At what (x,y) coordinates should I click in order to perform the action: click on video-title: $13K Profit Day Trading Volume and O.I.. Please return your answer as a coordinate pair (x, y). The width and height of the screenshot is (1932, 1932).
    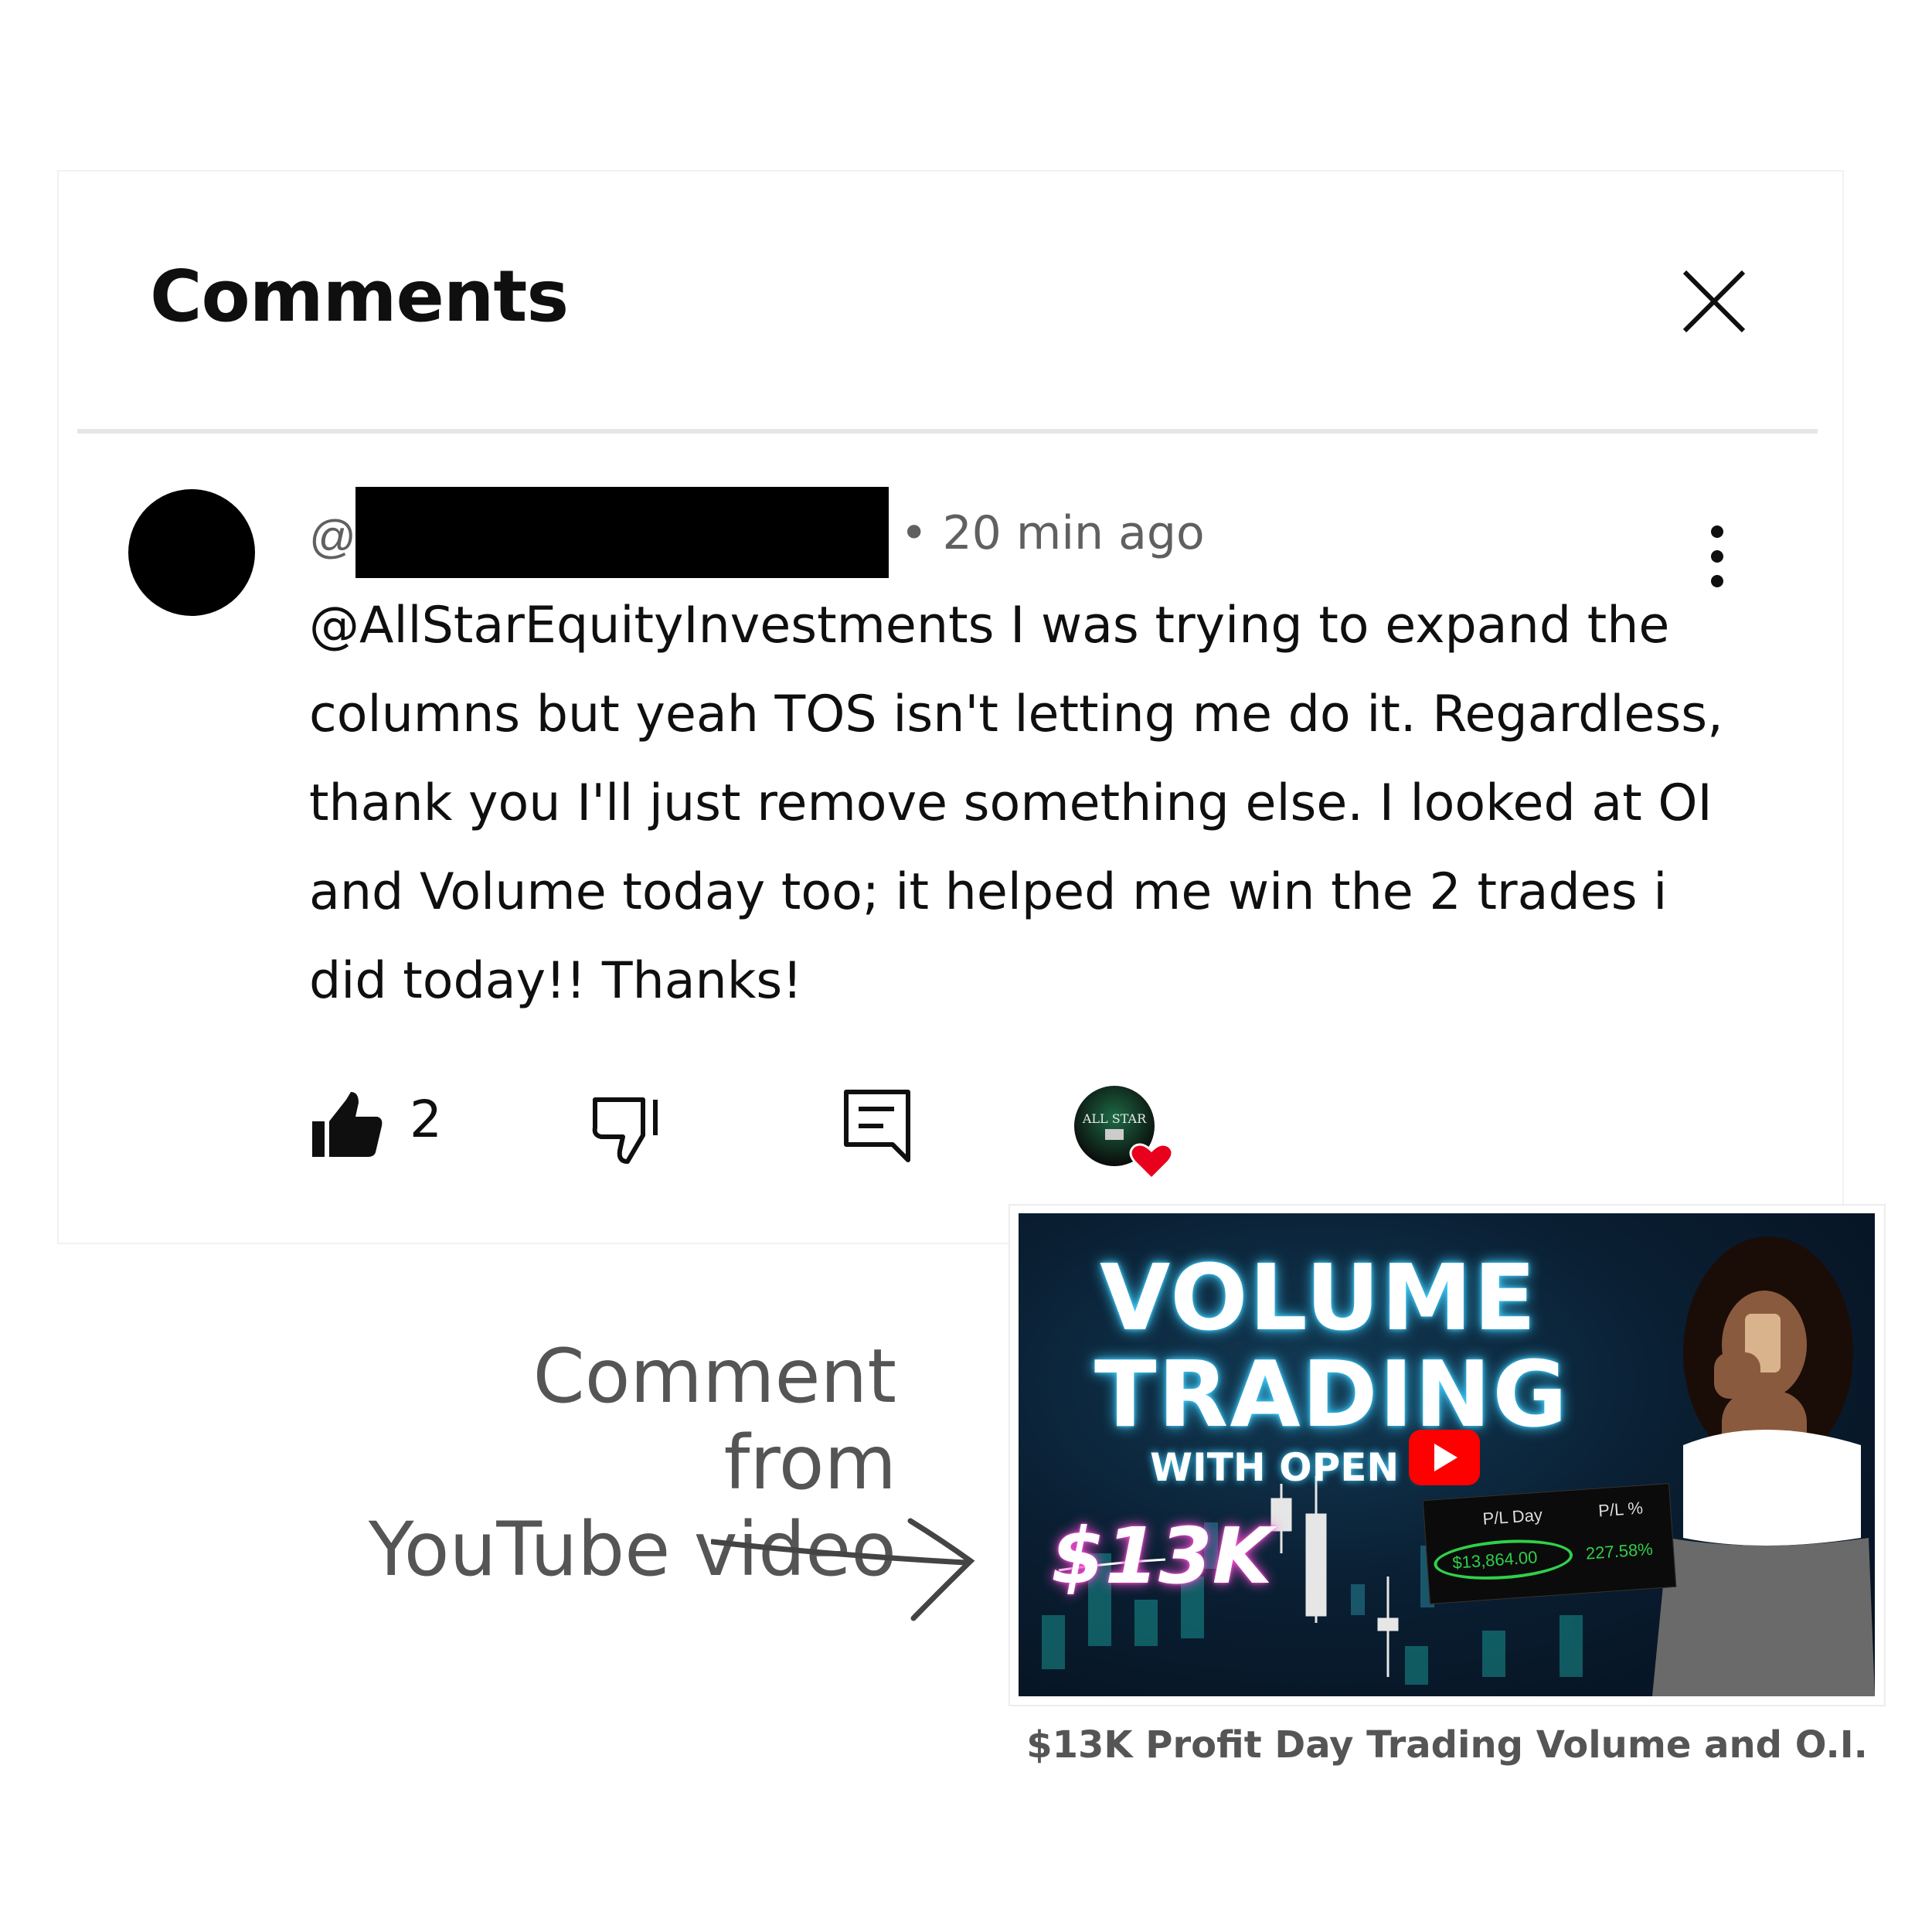
    Looking at the image, I should click on (1447, 1745).